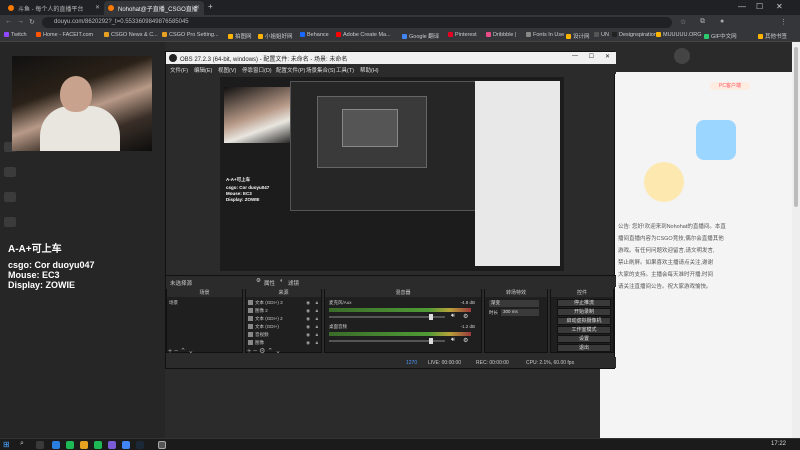  What do you see at coordinates (40, 445) in the screenshot?
I see `taskview-icon` at bounding box center [40, 445].